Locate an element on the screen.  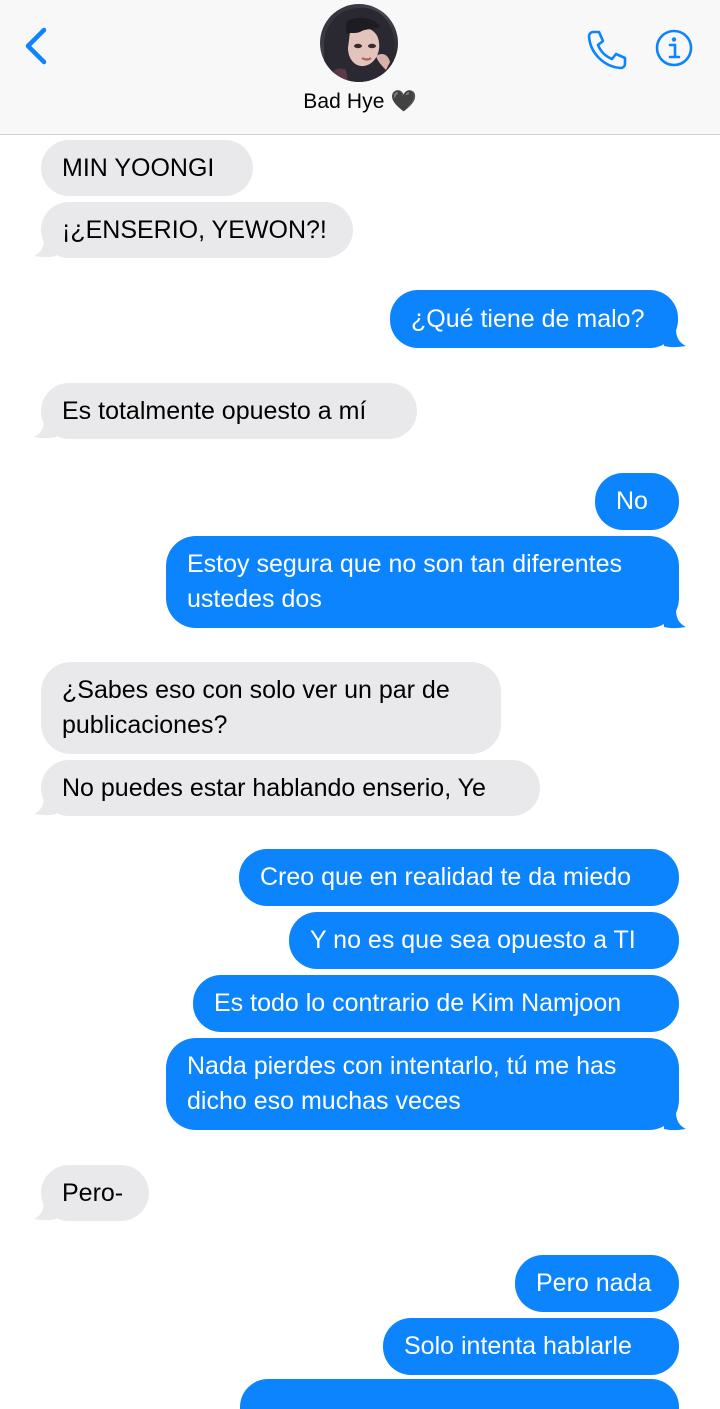
message-bubble: Pero- is located at coordinates (95, 1193).